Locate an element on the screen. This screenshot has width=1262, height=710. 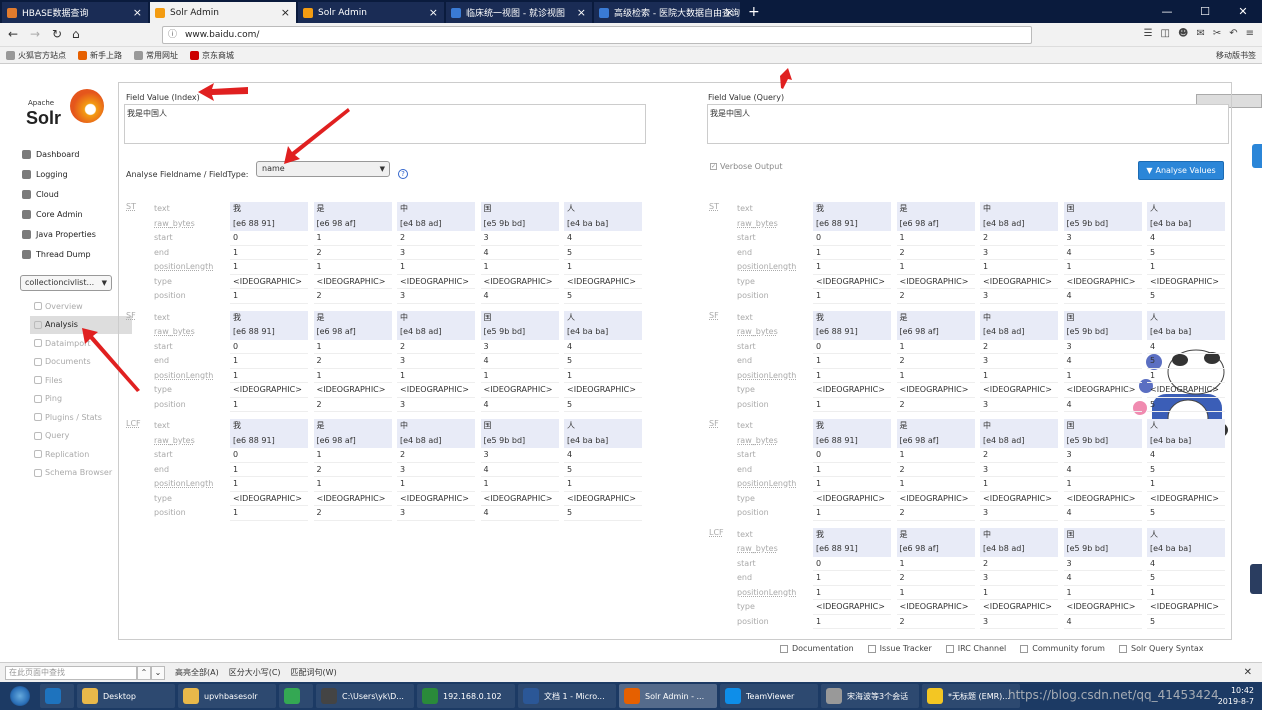
back-icon: ← is located at coordinates (13, 34).